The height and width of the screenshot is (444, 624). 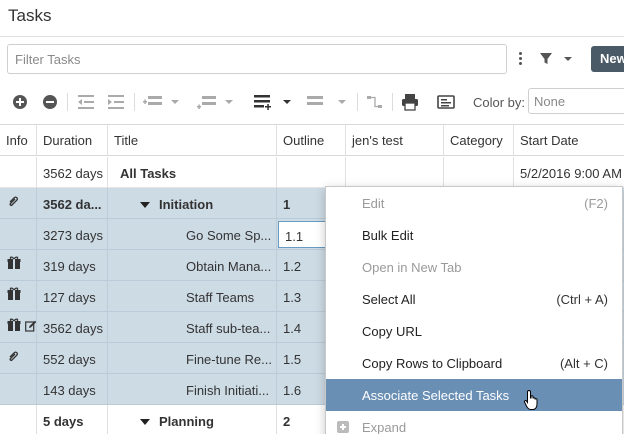 I want to click on menu-item-shortcut: (Ctrl + A), so click(x=582, y=299).